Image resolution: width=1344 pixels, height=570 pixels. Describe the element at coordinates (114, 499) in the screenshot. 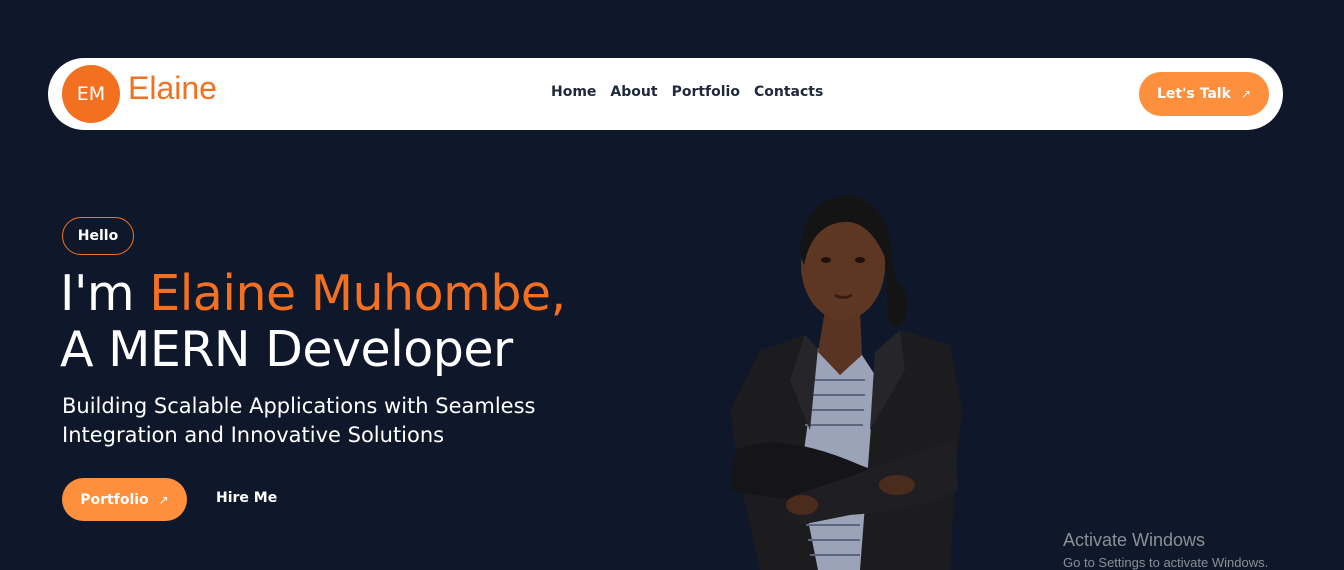

I see `portfolio-button-label: Portfolio` at that location.